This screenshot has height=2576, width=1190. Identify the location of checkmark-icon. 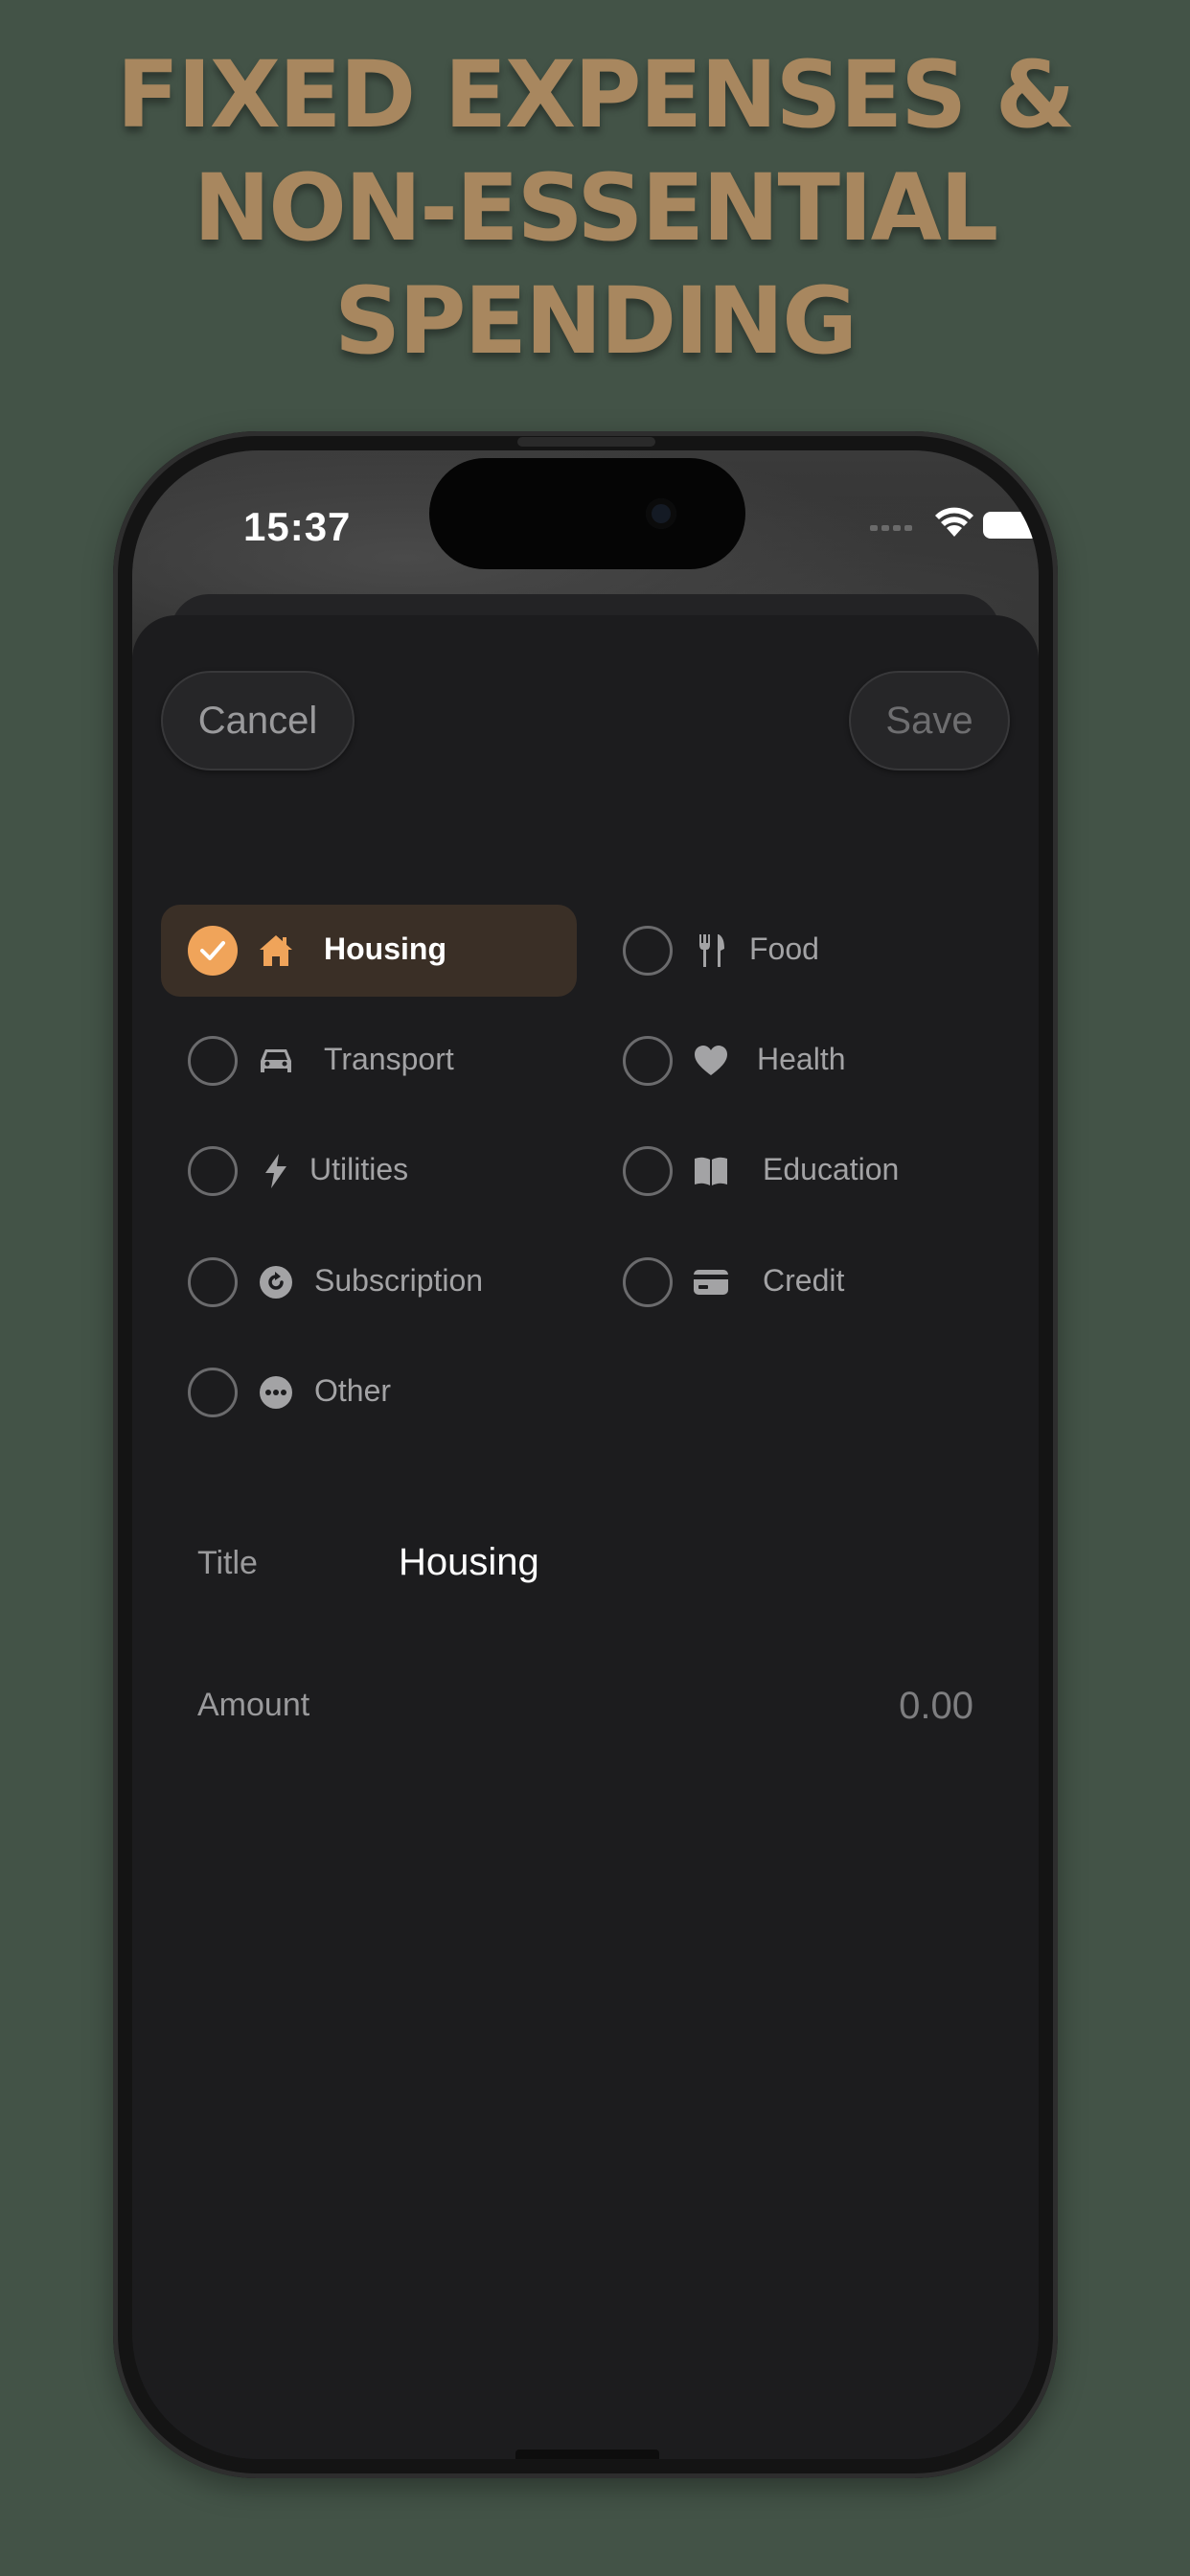
(213, 950).